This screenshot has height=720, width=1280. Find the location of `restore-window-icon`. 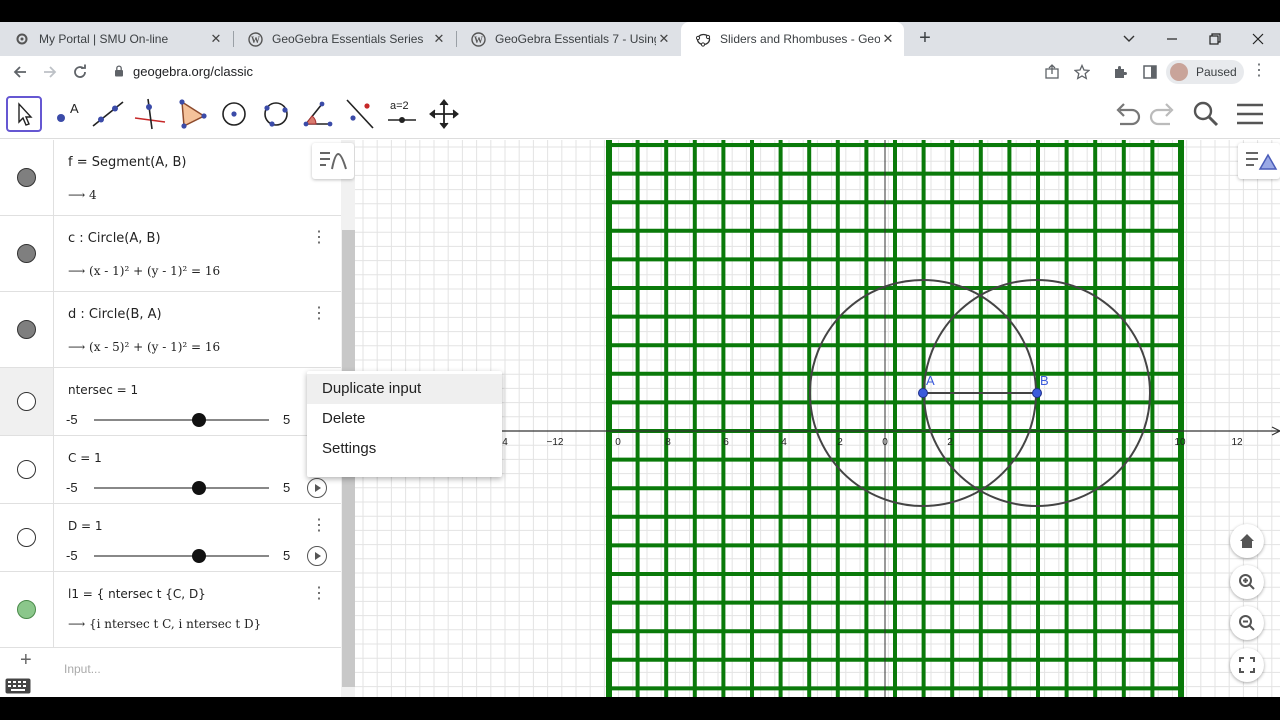

restore-window-icon is located at coordinates (1215, 39).